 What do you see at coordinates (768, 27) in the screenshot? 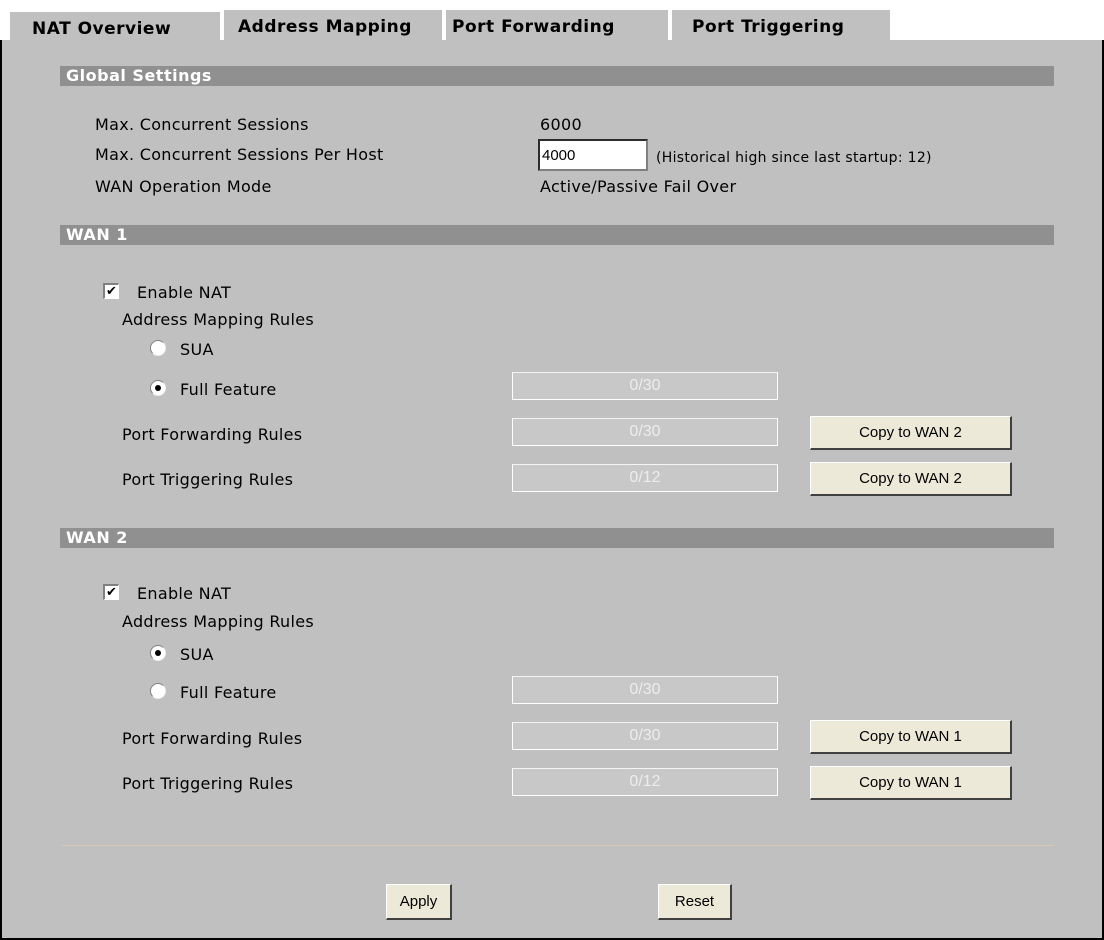
I see `tab-label: Port Triggering` at bounding box center [768, 27].